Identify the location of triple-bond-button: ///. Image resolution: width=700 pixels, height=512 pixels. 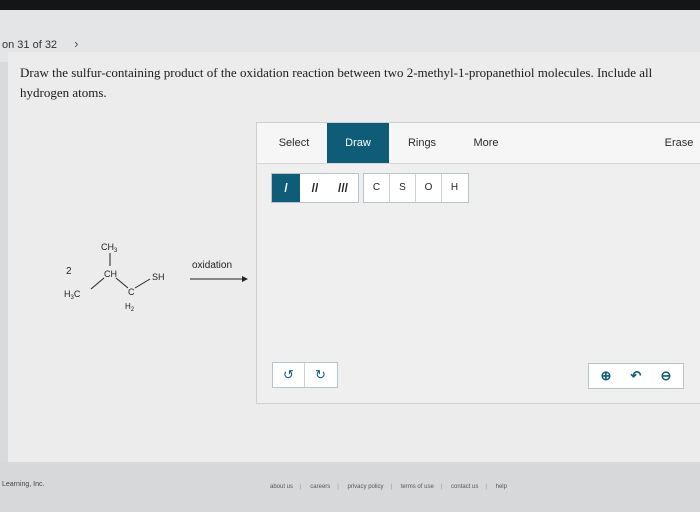
(343, 188).